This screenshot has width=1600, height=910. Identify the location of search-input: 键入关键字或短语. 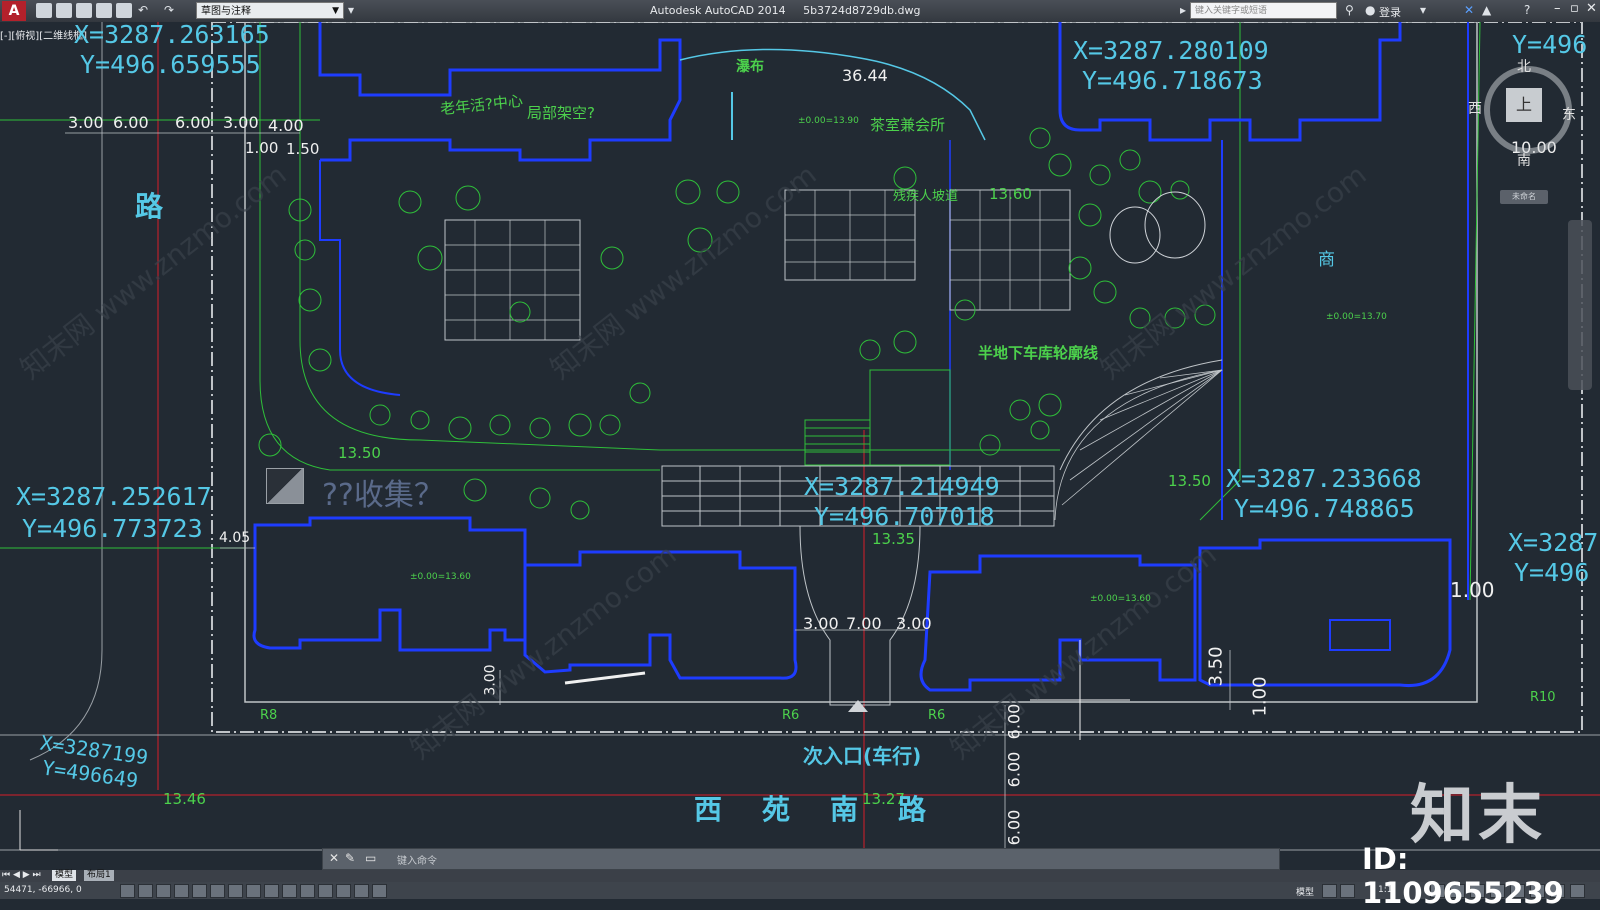
(1263, 10).